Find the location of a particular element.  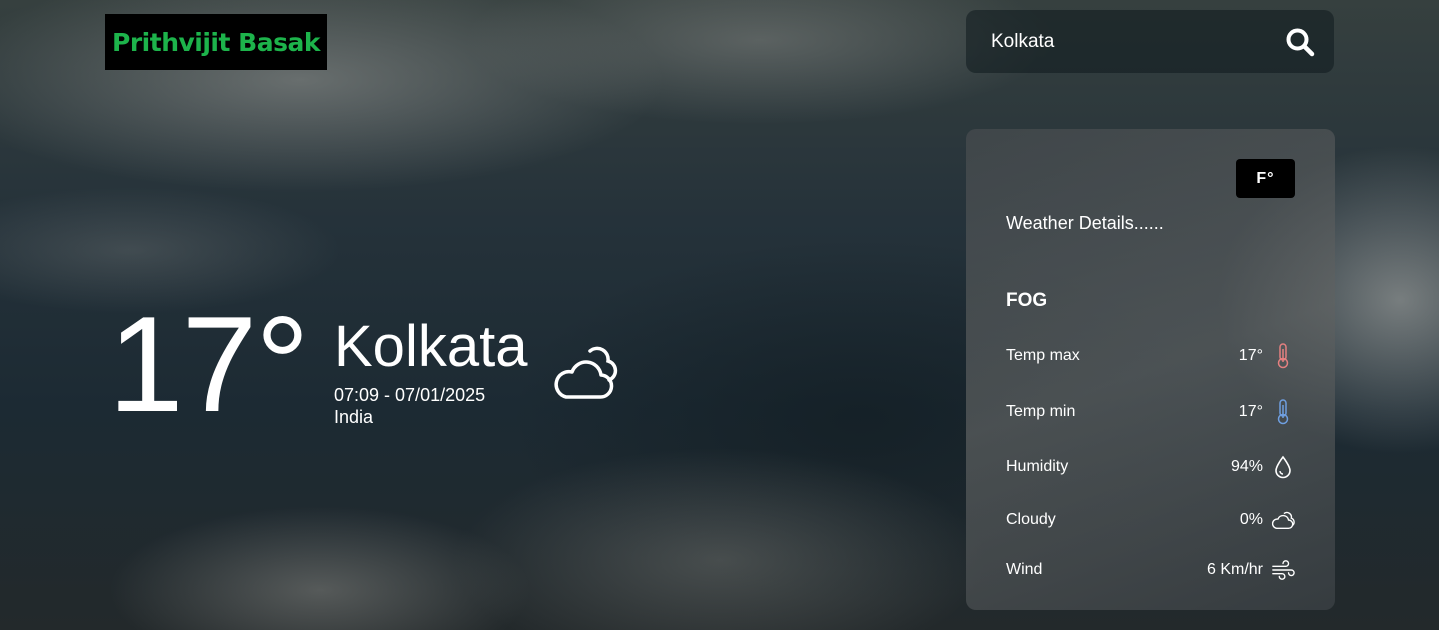

detail-row-wind: Wind 6 Km/hr is located at coordinates (1150, 570).